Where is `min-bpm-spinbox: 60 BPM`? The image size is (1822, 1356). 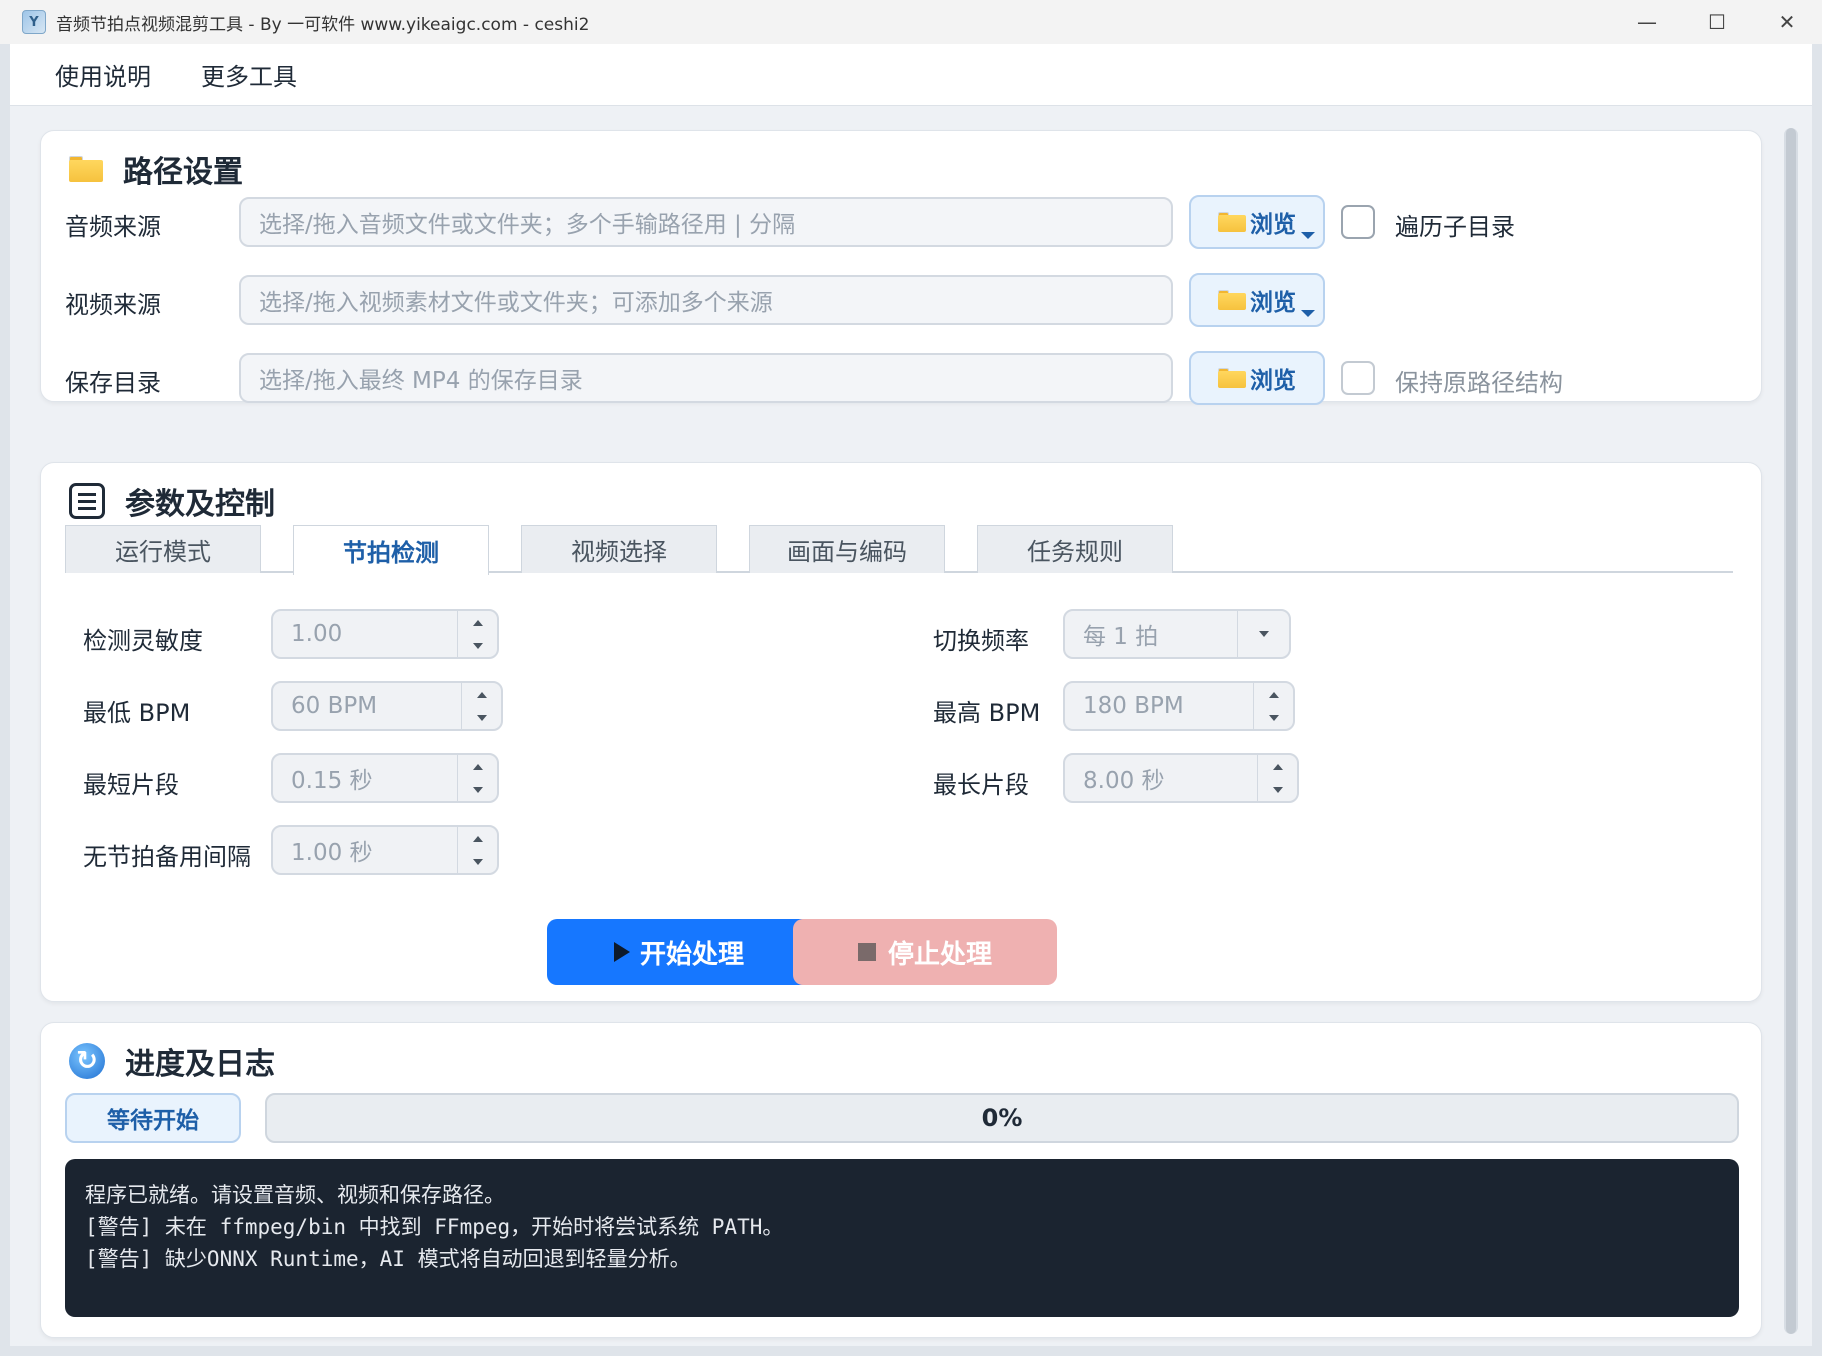
min-bpm-spinbox: 60 BPM is located at coordinates (387, 706).